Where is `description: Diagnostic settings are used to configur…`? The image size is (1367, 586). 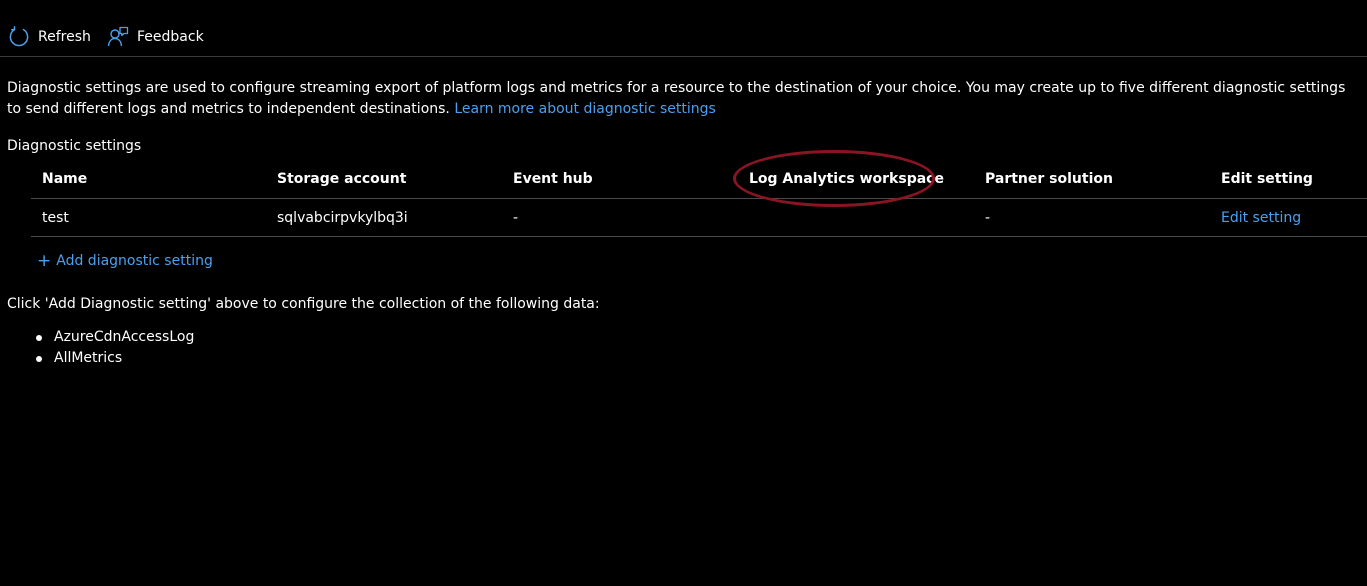
description: Diagnostic settings are used to configur… is located at coordinates (685, 99).